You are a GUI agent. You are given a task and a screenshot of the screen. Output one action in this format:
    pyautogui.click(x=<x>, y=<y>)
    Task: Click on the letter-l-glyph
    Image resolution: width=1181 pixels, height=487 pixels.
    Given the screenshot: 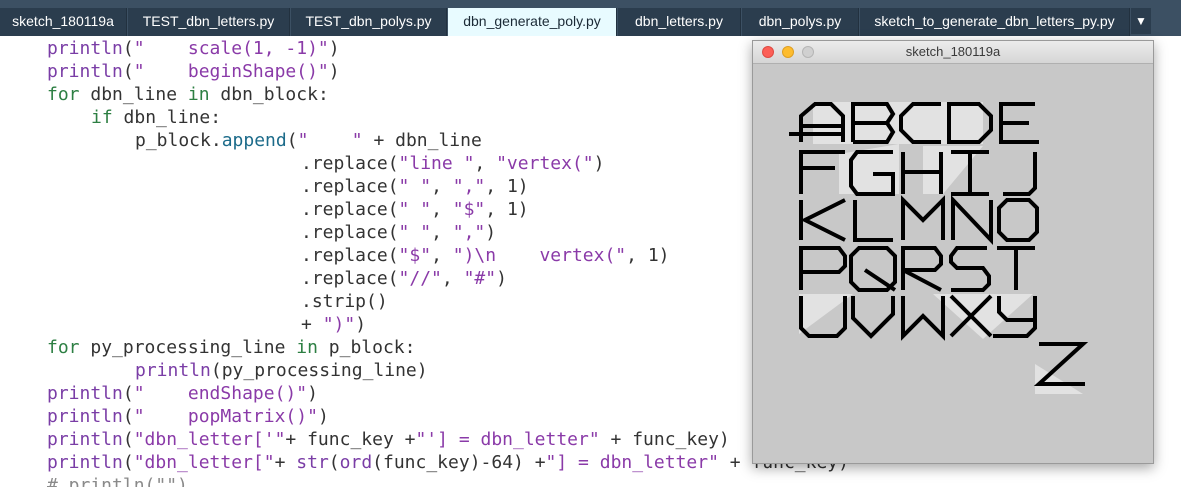 What is the action you would take?
    pyautogui.click(x=873, y=221)
    